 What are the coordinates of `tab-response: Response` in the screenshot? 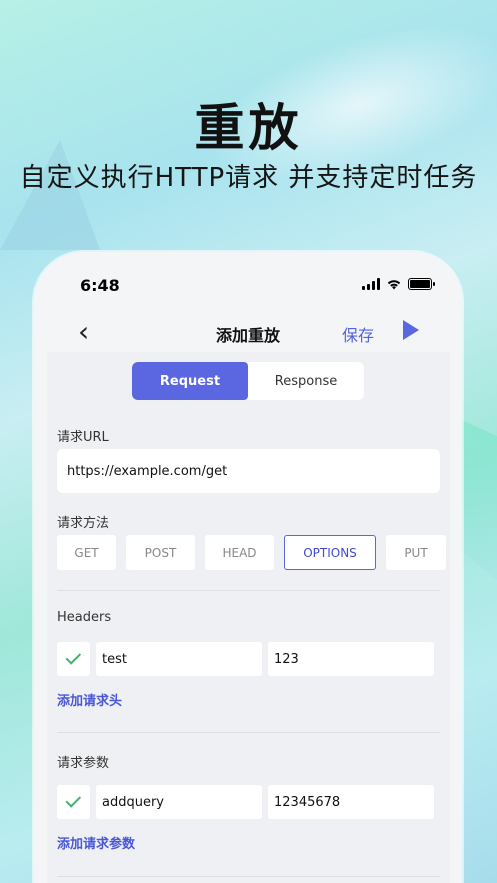 It's located at (306, 381).